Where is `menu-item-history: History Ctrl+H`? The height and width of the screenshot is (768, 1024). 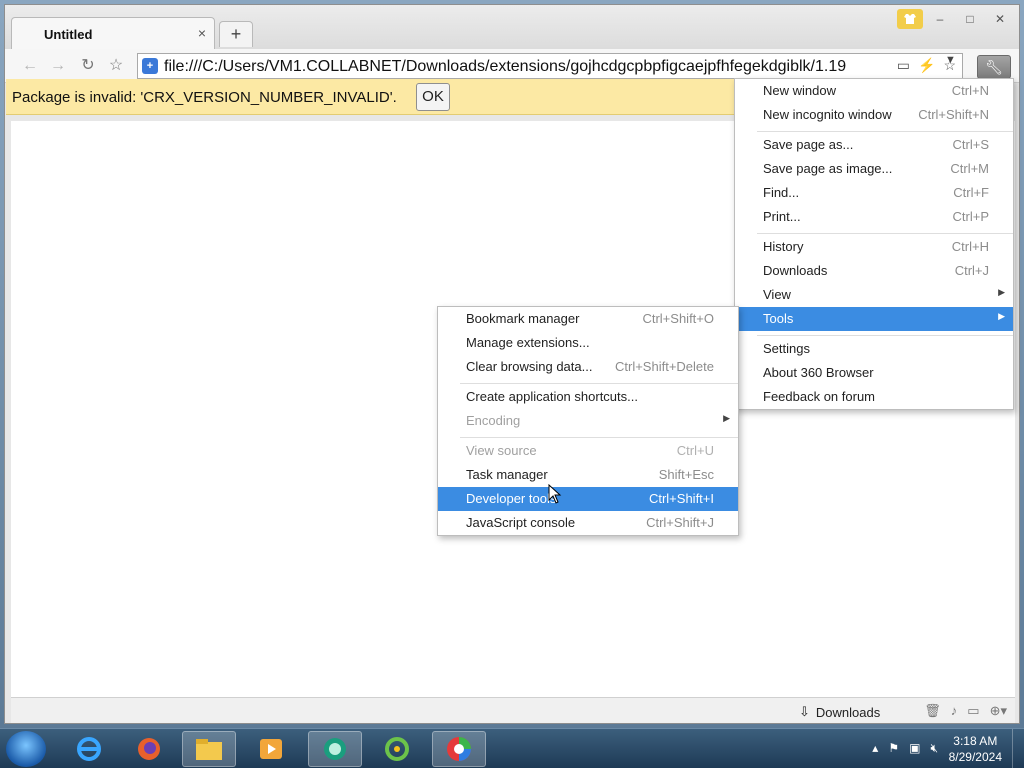 menu-item-history: History Ctrl+H is located at coordinates (874, 247).